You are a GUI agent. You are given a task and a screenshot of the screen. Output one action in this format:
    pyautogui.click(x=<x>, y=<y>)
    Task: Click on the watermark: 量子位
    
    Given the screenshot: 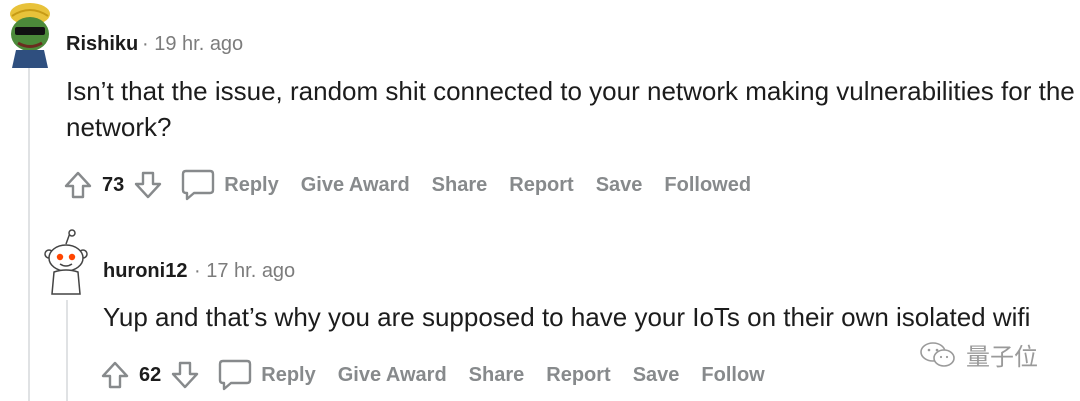 What is the action you would take?
    pyautogui.click(x=978, y=354)
    